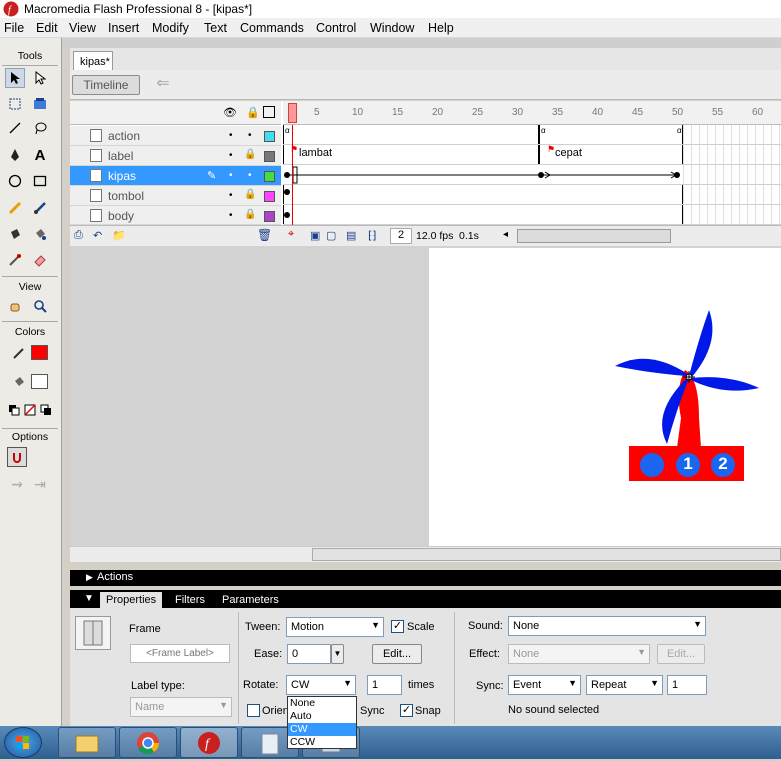 This screenshot has height=761, width=781. What do you see at coordinates (148, 742) in the screenshot?
I see `chrome-taskbar-icon` at bounding box center [148, 742].